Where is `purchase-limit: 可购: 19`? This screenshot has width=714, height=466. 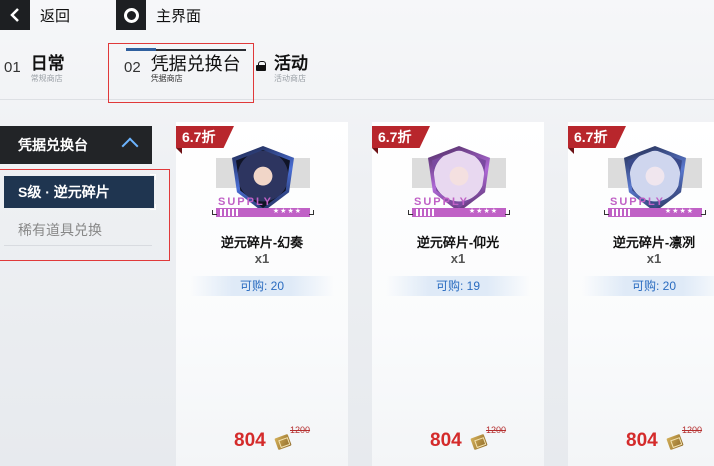 purchase-limit: 可购: 19 is located at coordinates (458, 286).